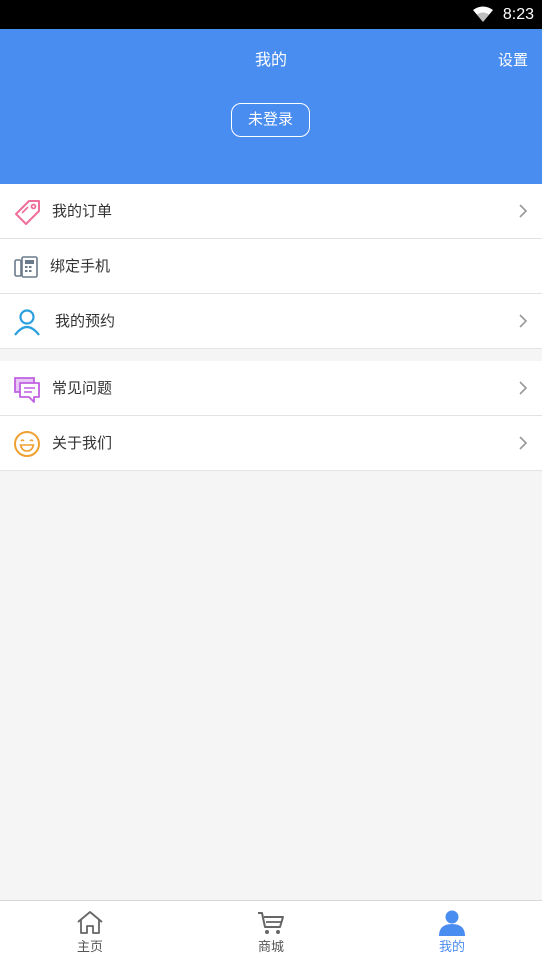  What do you see at coordinates (82, 443) in the screenshot?
I see `menu-item-label: 关于我们` at bounding box center [82, 443].